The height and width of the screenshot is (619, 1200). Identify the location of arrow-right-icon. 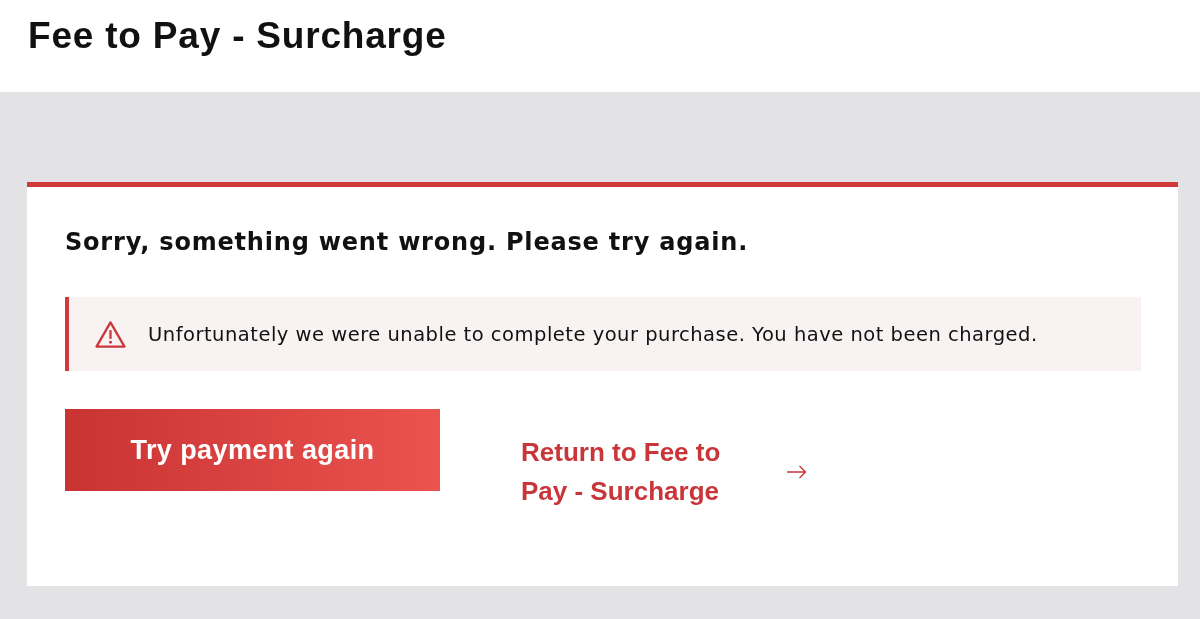
(797, 472).